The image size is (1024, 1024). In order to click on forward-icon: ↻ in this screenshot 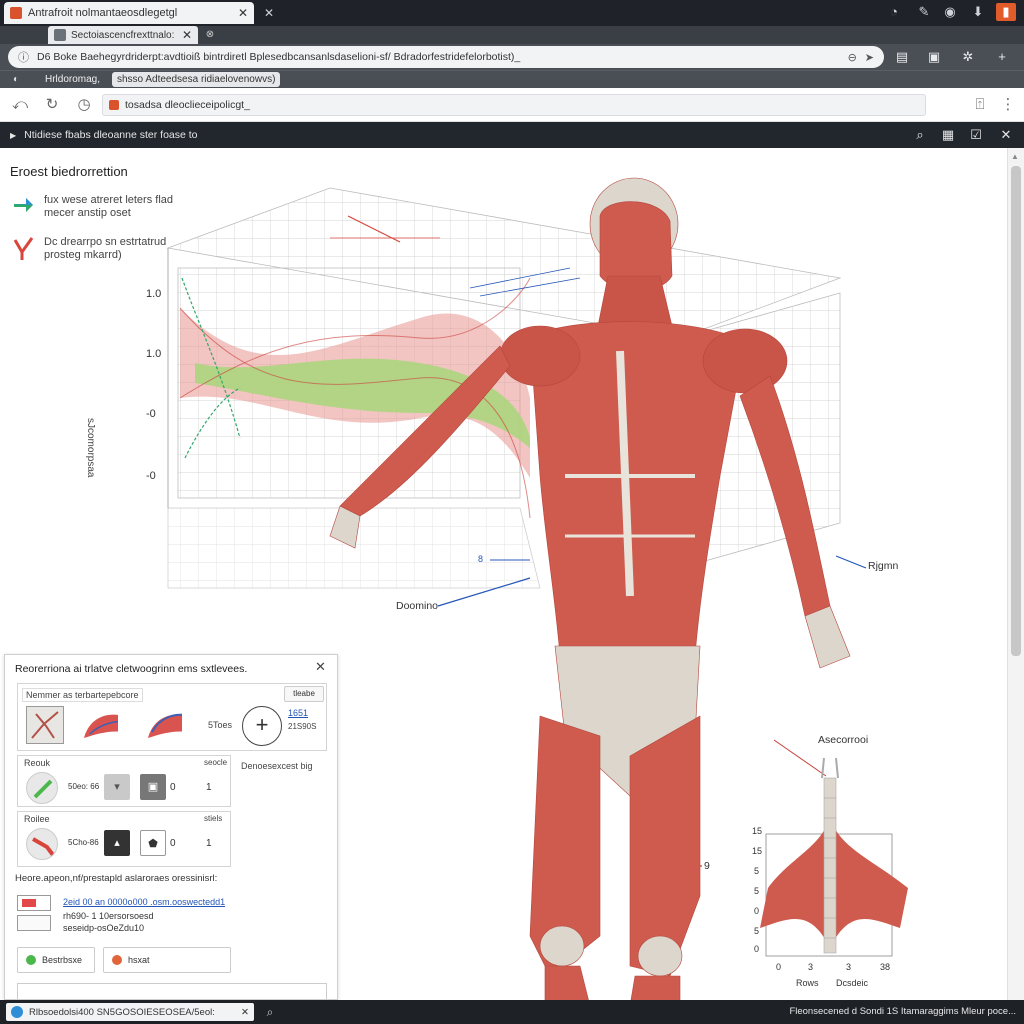, I will do `click(52, 105)`.